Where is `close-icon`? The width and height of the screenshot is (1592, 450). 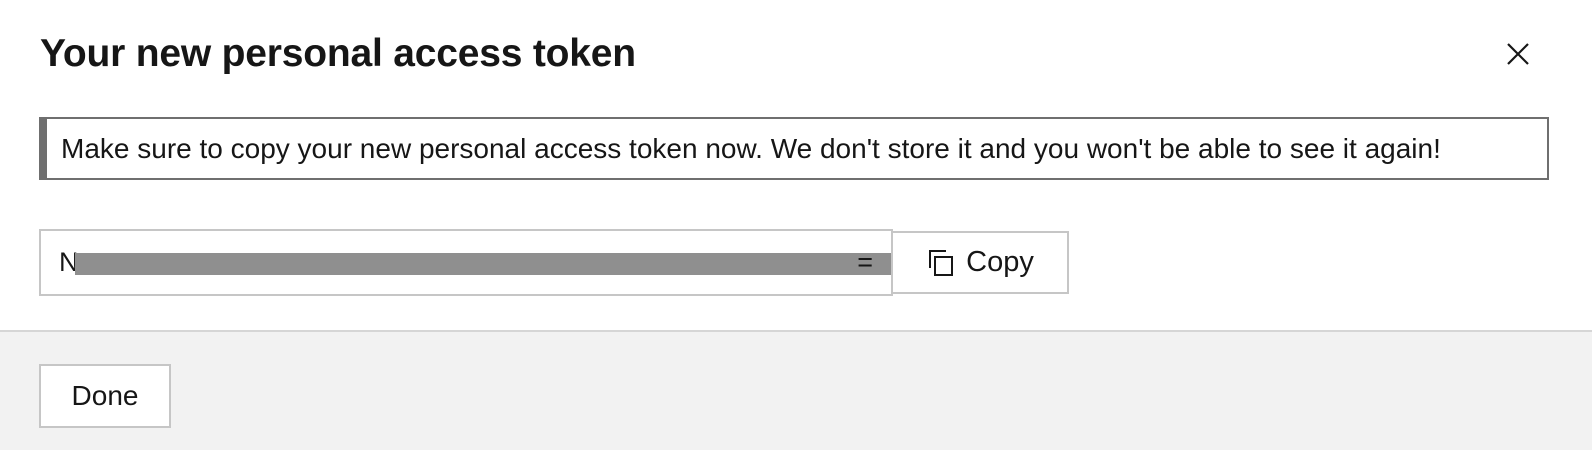
close-icon is located at coordinates (1518, 54).